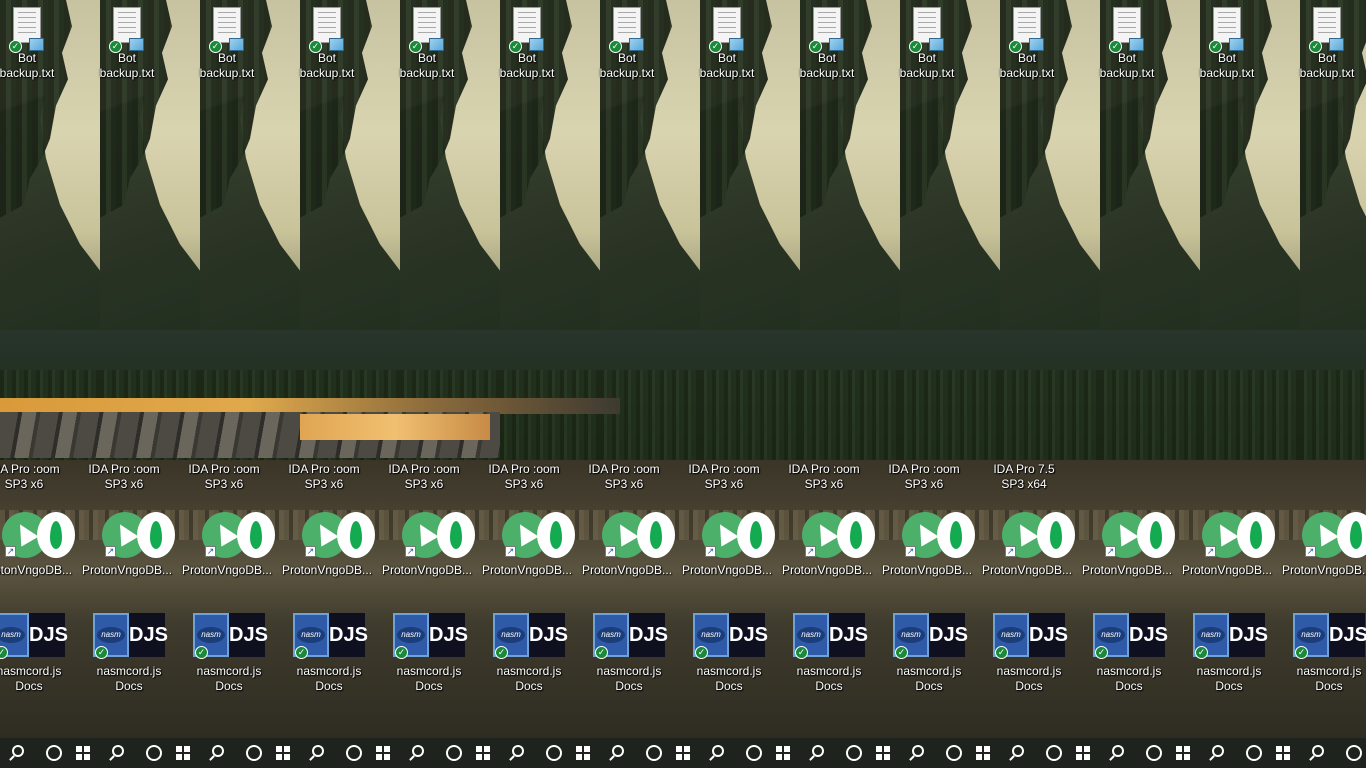 This screenshot has width=1366, height=768. What do you see at coordinates (30, 476) in the screenshot?
I see `icon-label: IDA Pro :oom SP3 x6` at bounding box center [30, 476].